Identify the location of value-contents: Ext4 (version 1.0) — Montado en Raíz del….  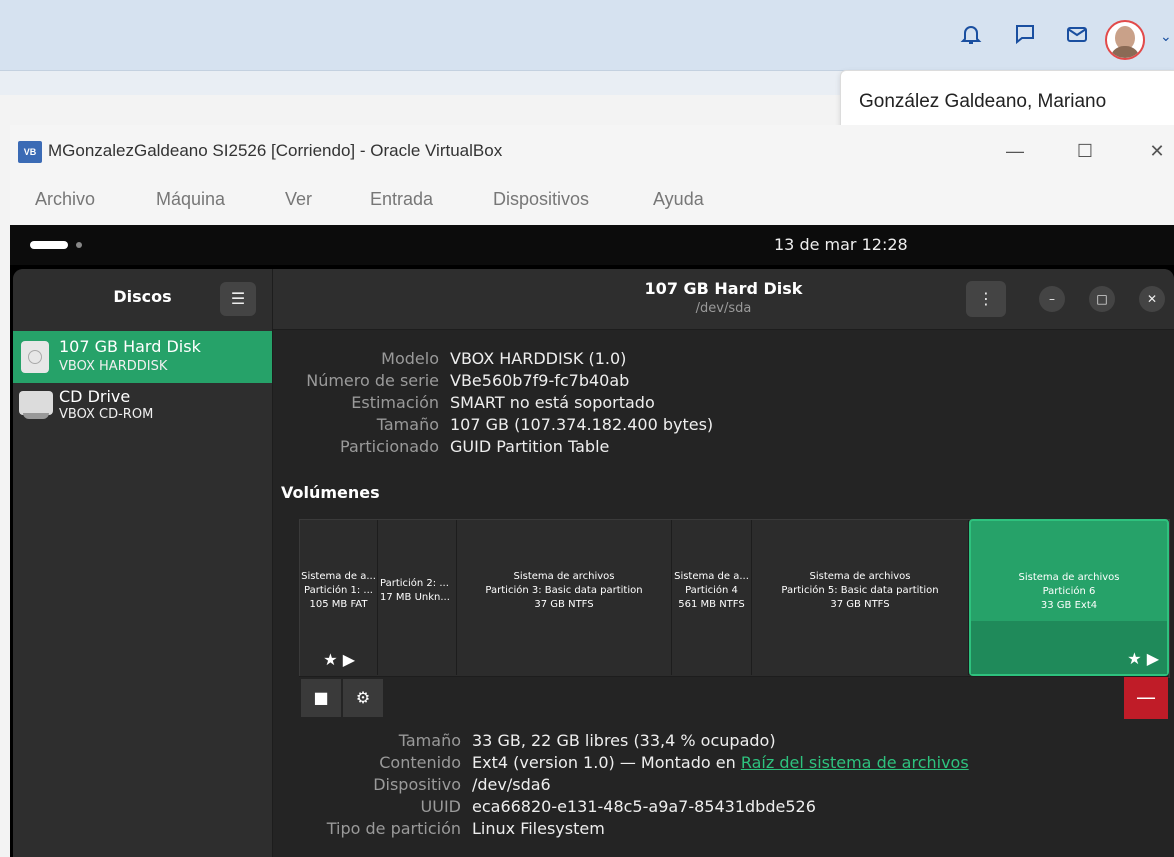
(720, 762).